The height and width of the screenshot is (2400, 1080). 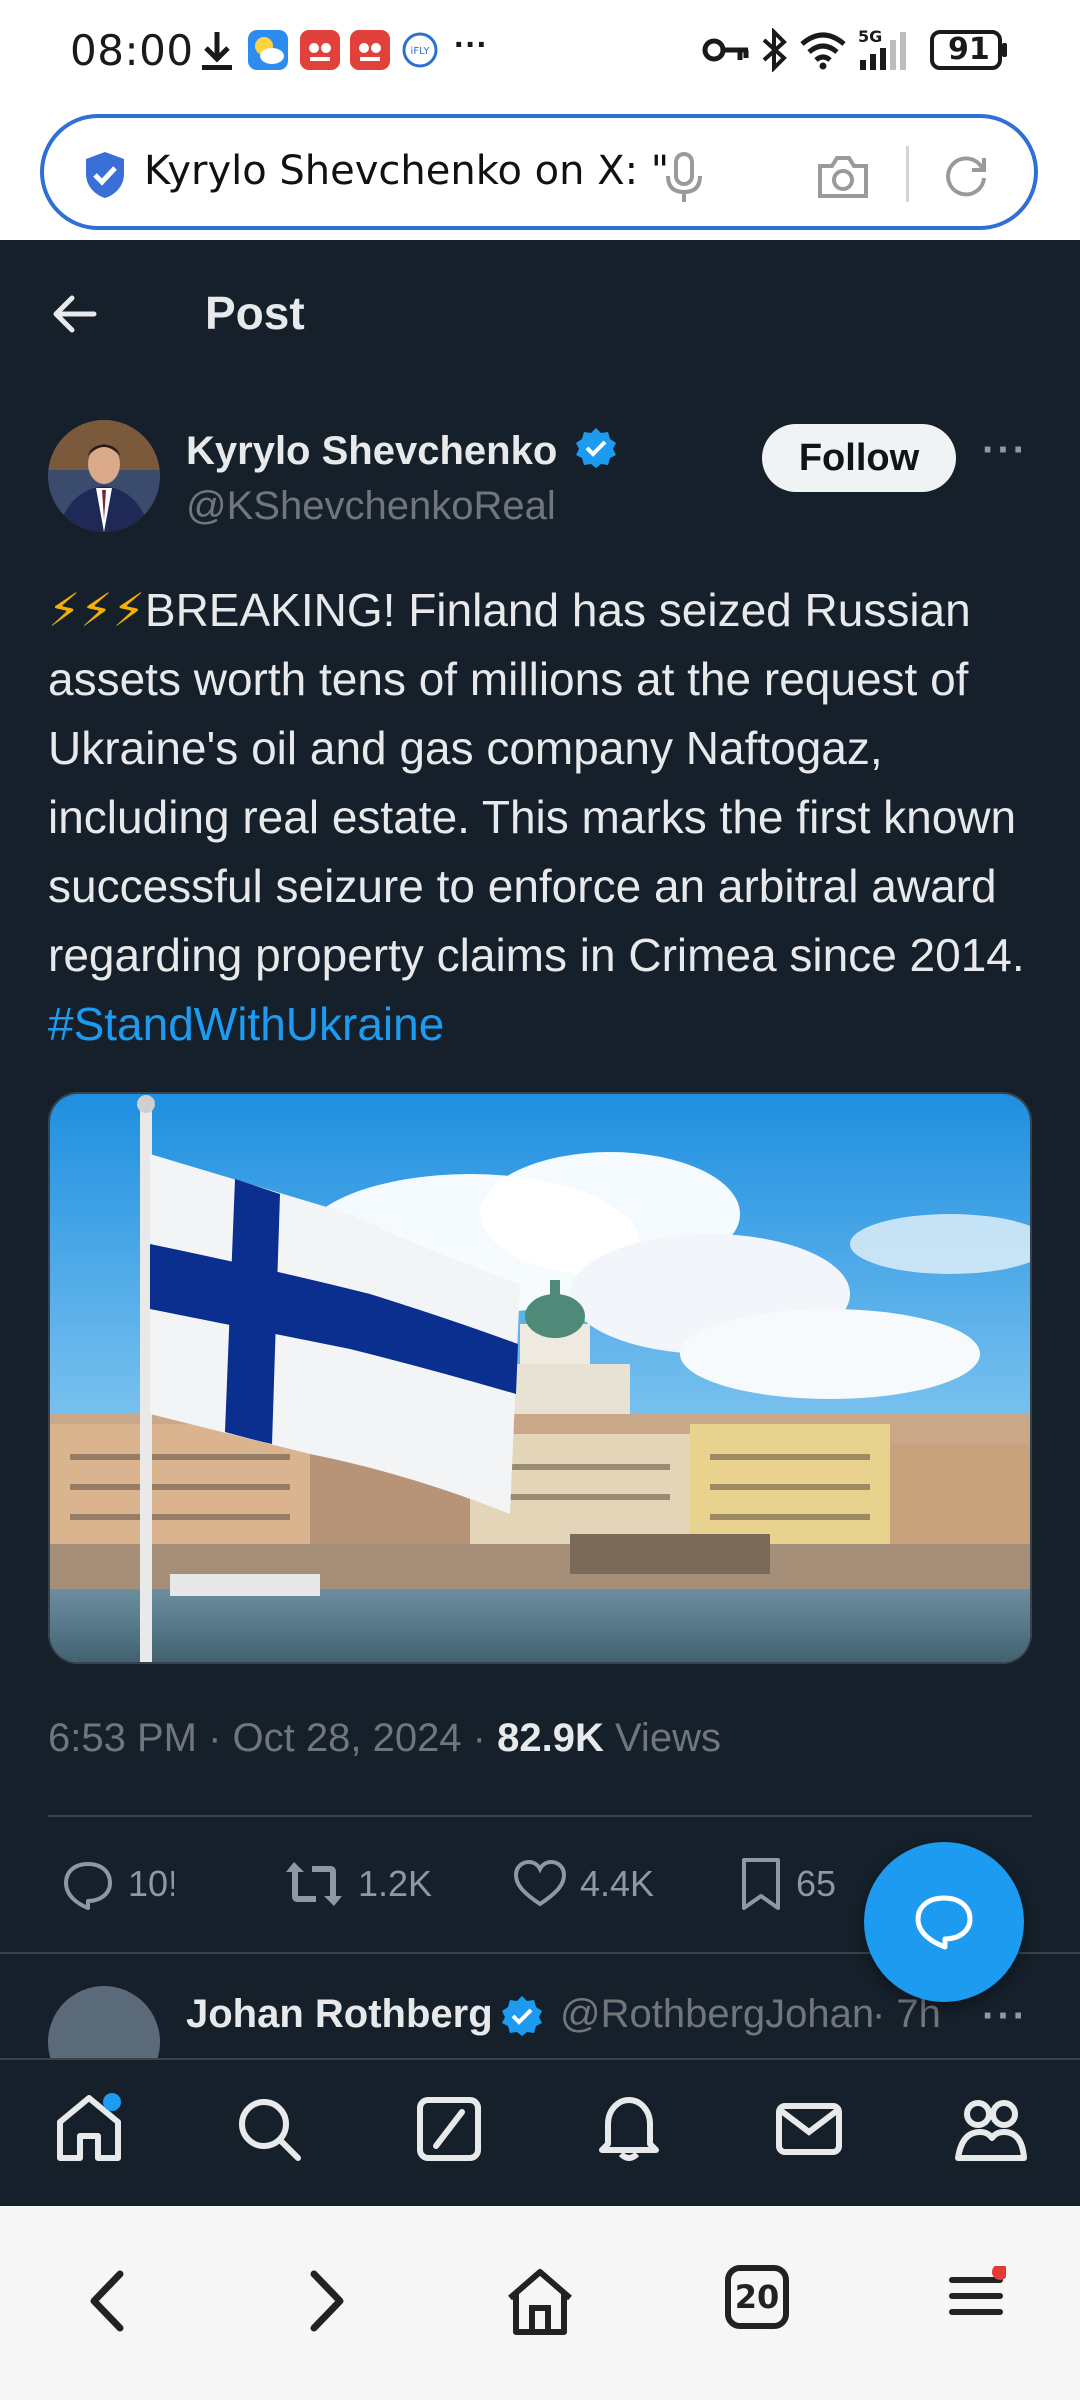 I want to click on author-avatar, so click(x=104, y=476).